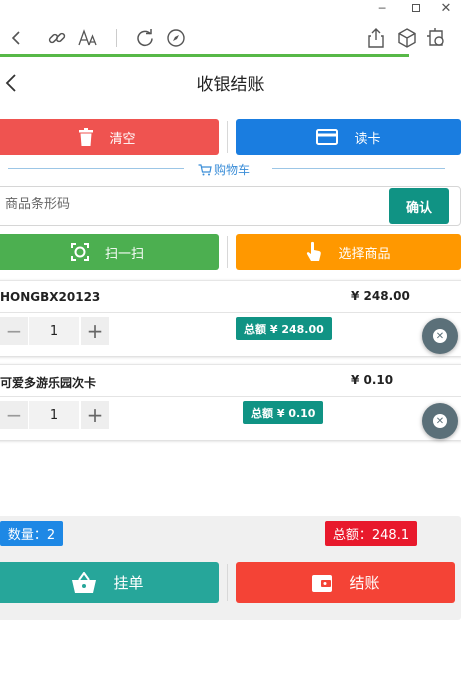  What do you see at coordinates (283, 412) in the screenshot?
I see `item-total-badge: 总额 ¥ 0.10` at bounding box center [283, 412].